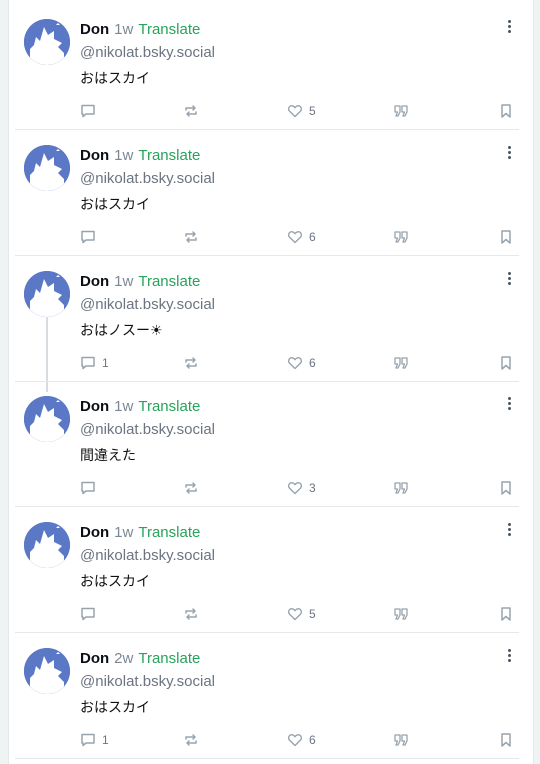 This screenshot has width=540, height=764. I want to click on post-actions: 5, so click(300, 614).